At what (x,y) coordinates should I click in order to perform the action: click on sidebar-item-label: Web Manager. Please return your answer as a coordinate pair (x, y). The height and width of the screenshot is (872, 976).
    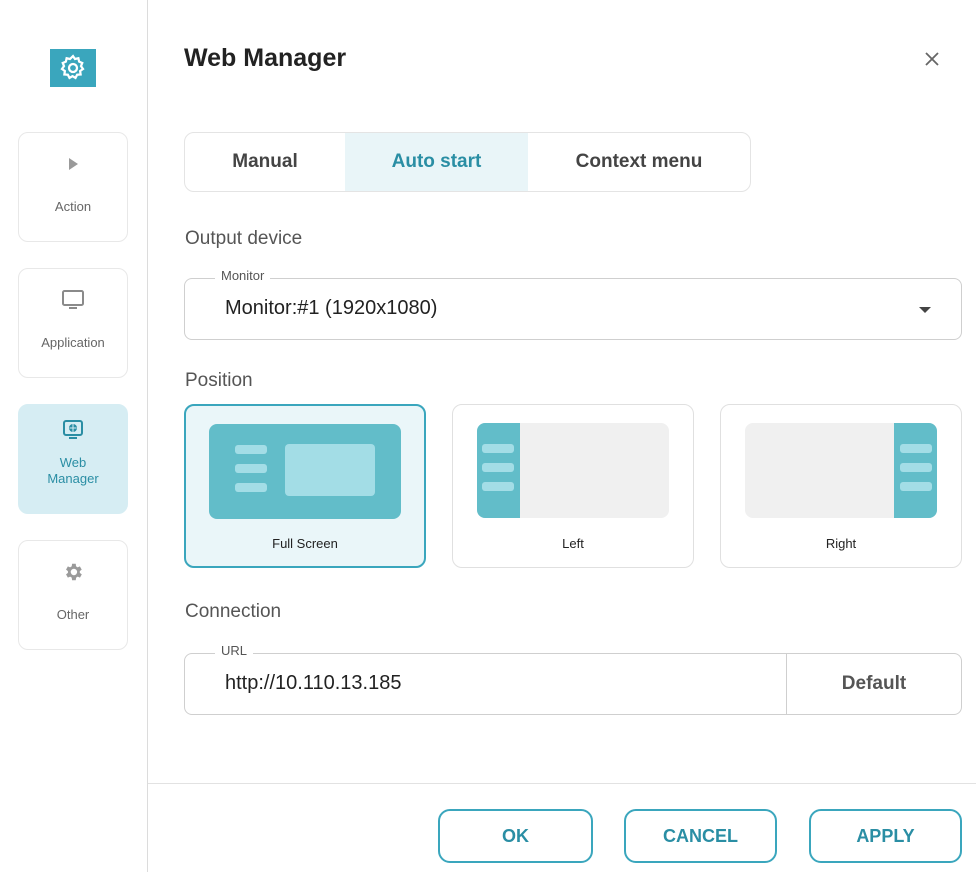
    Looking at the image, I should click on (73, 470).